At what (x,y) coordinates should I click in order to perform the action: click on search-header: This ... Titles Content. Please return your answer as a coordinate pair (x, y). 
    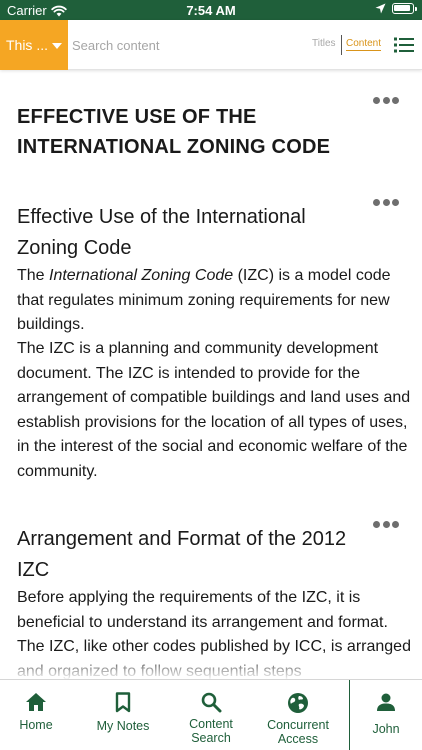
    Looking at the image, I should click on (211, 45).